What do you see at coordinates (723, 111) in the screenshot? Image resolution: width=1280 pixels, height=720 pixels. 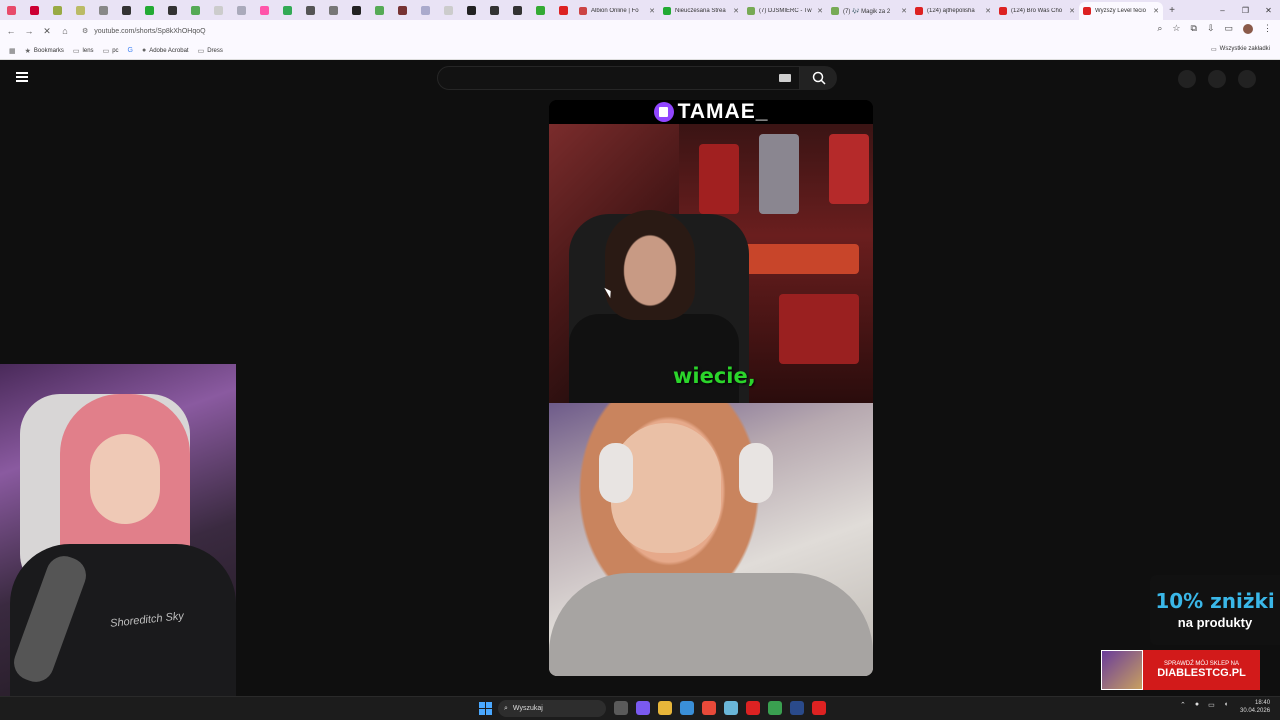 I see `channel-name: TAMAE_` at bounding box center [723, 111].